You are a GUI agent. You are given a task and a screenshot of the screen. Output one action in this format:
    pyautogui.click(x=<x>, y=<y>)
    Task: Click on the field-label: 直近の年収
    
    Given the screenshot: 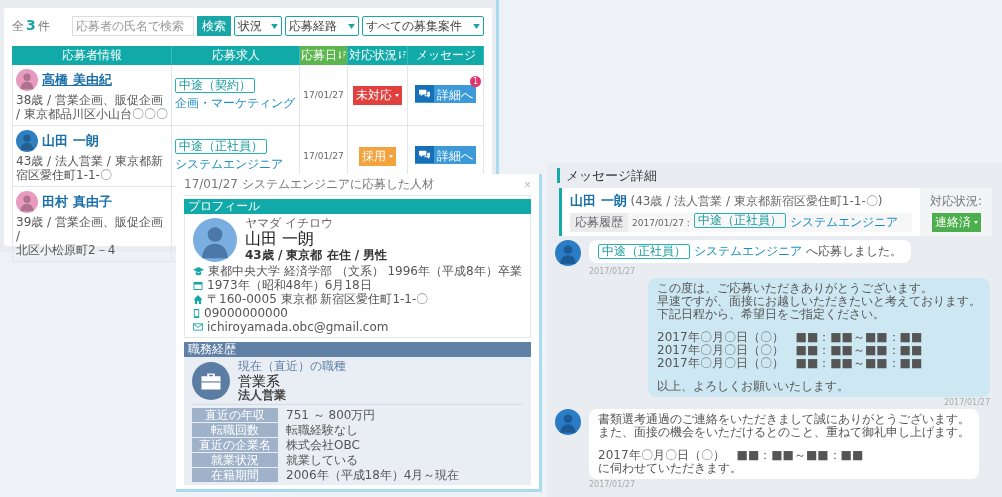 What is the action you would take?
    pyautogui.click(x=235, y=415)
    